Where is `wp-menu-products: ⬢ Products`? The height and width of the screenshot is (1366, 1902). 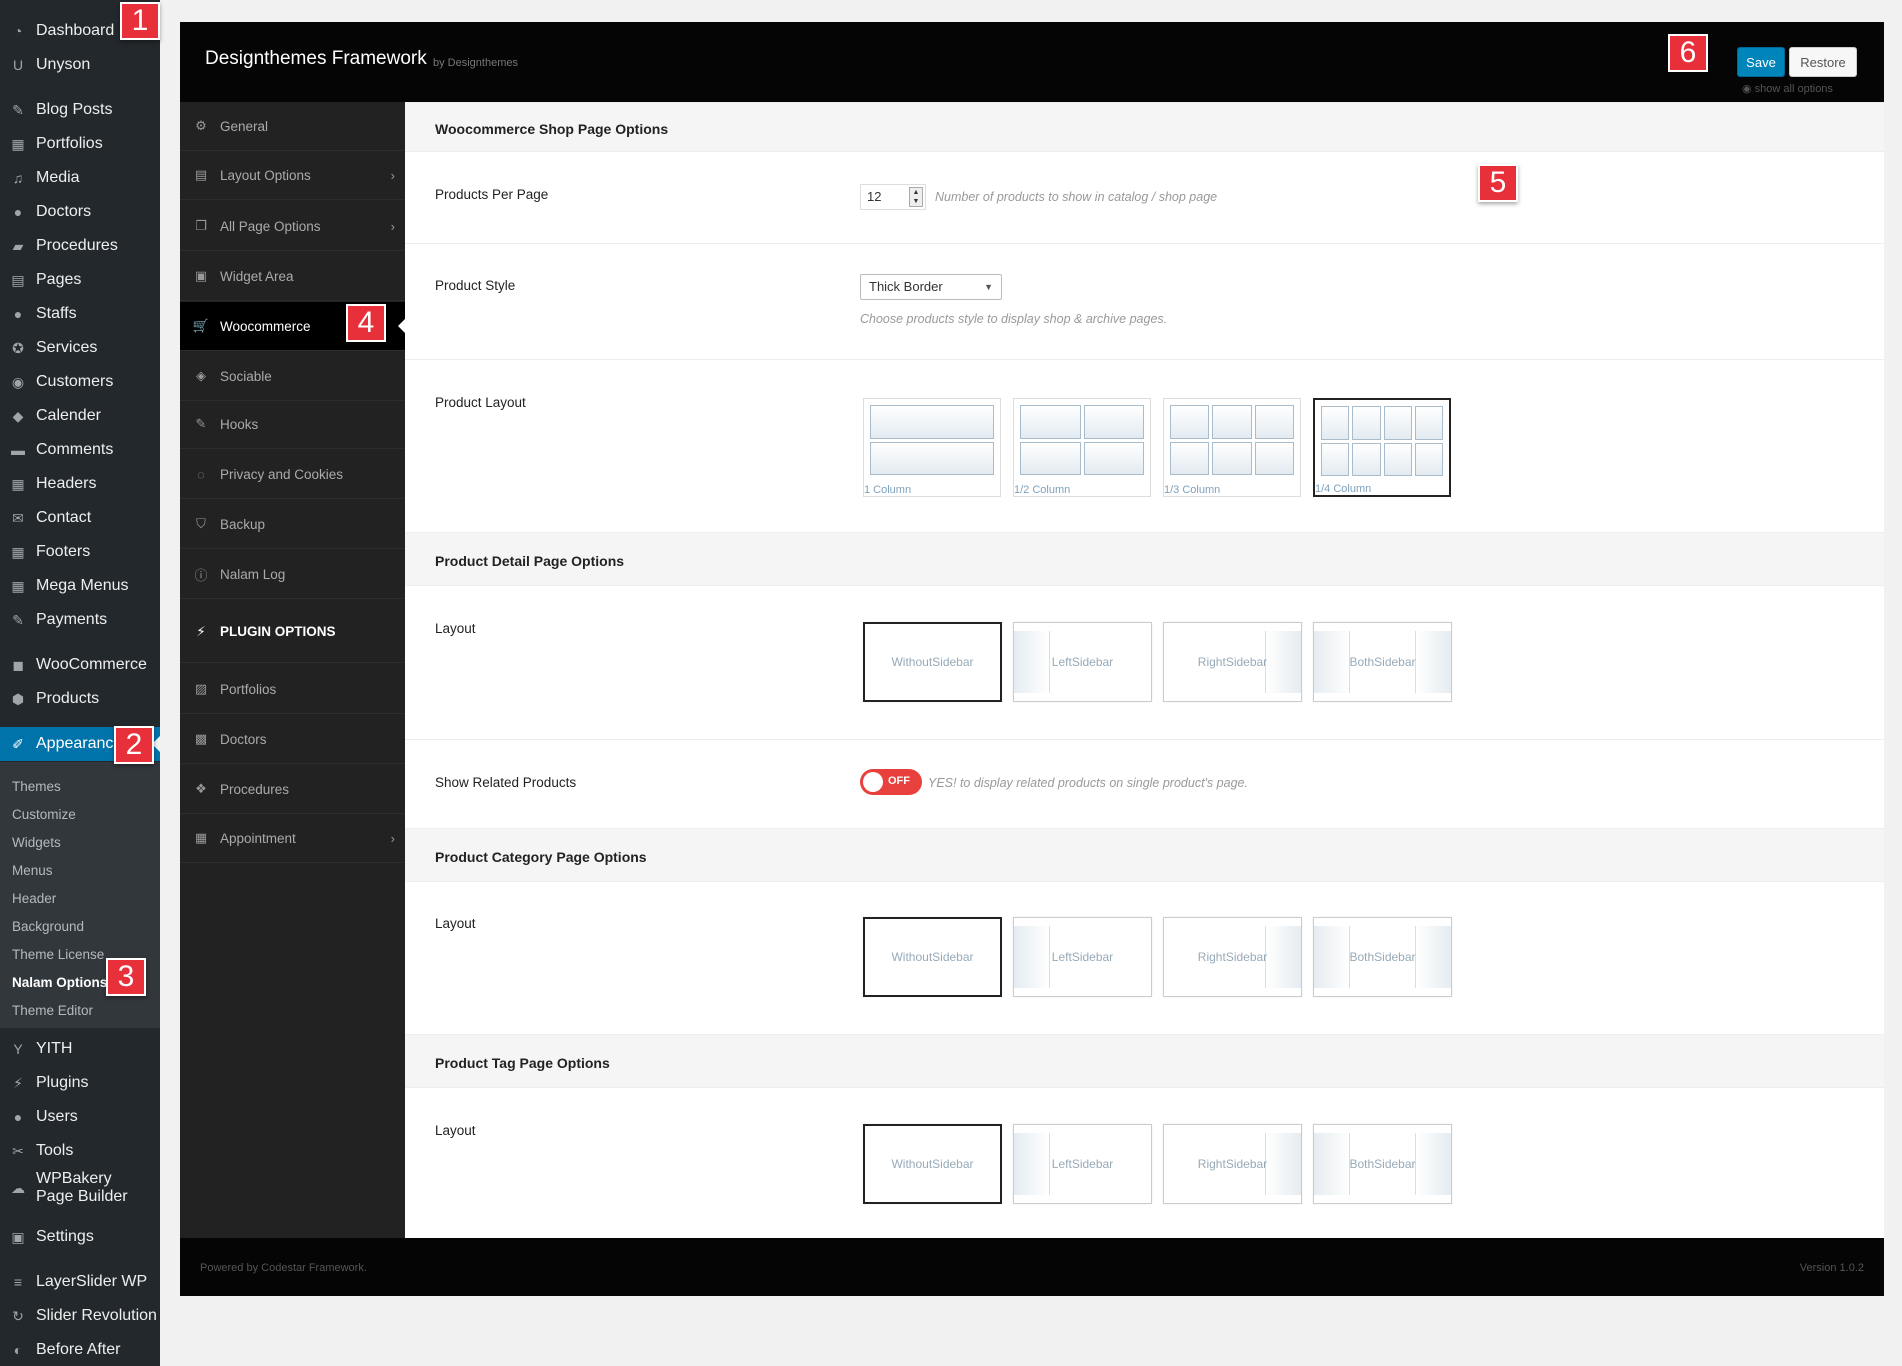
wp-menu-products: ⬢ Products is located at coordinates (80, 699).